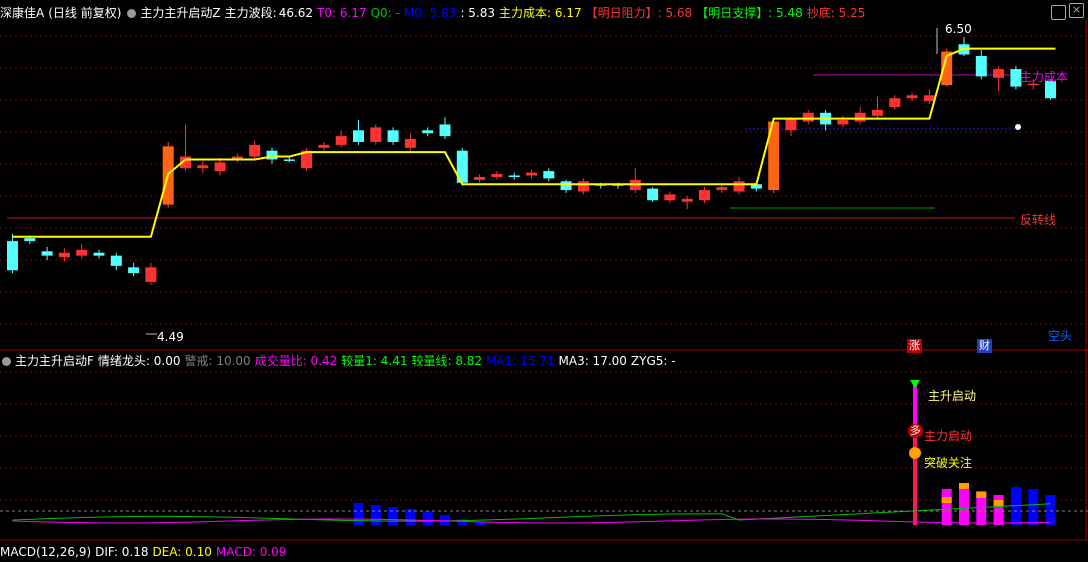  Describe the element at coordinates (1058, 12) in the screenshot. I see `gear-icon` at that location.